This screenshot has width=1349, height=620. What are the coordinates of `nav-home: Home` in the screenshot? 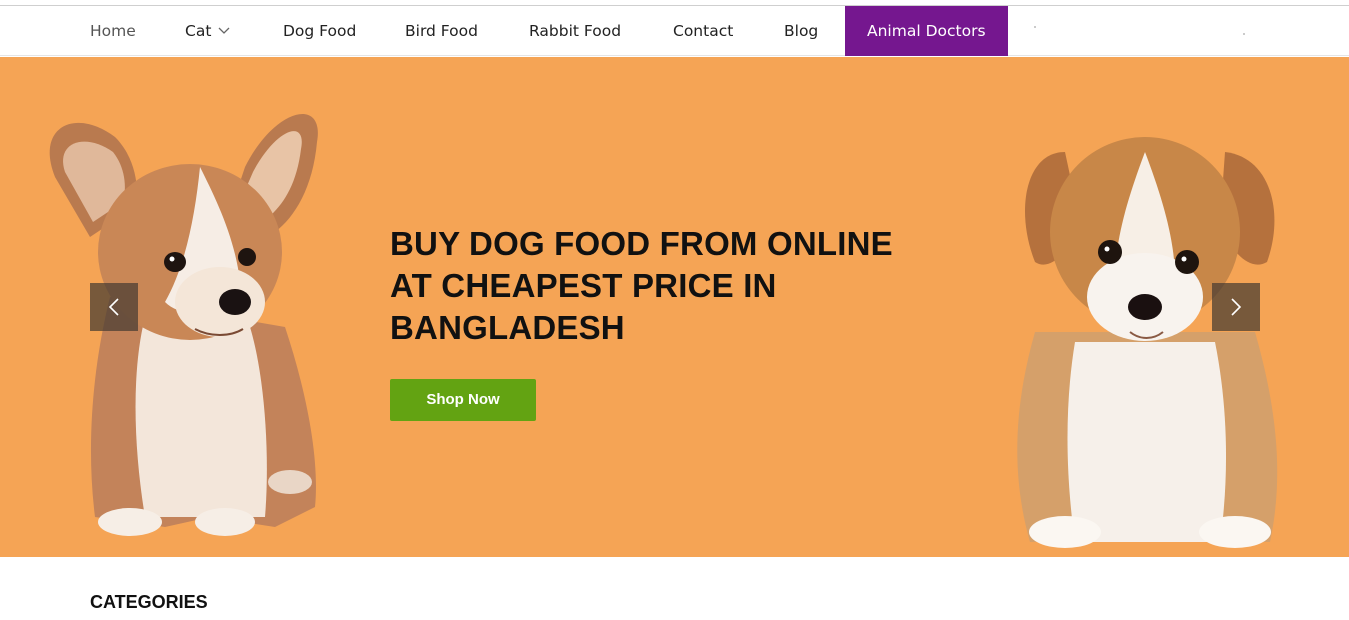 It's located at (113, 31).